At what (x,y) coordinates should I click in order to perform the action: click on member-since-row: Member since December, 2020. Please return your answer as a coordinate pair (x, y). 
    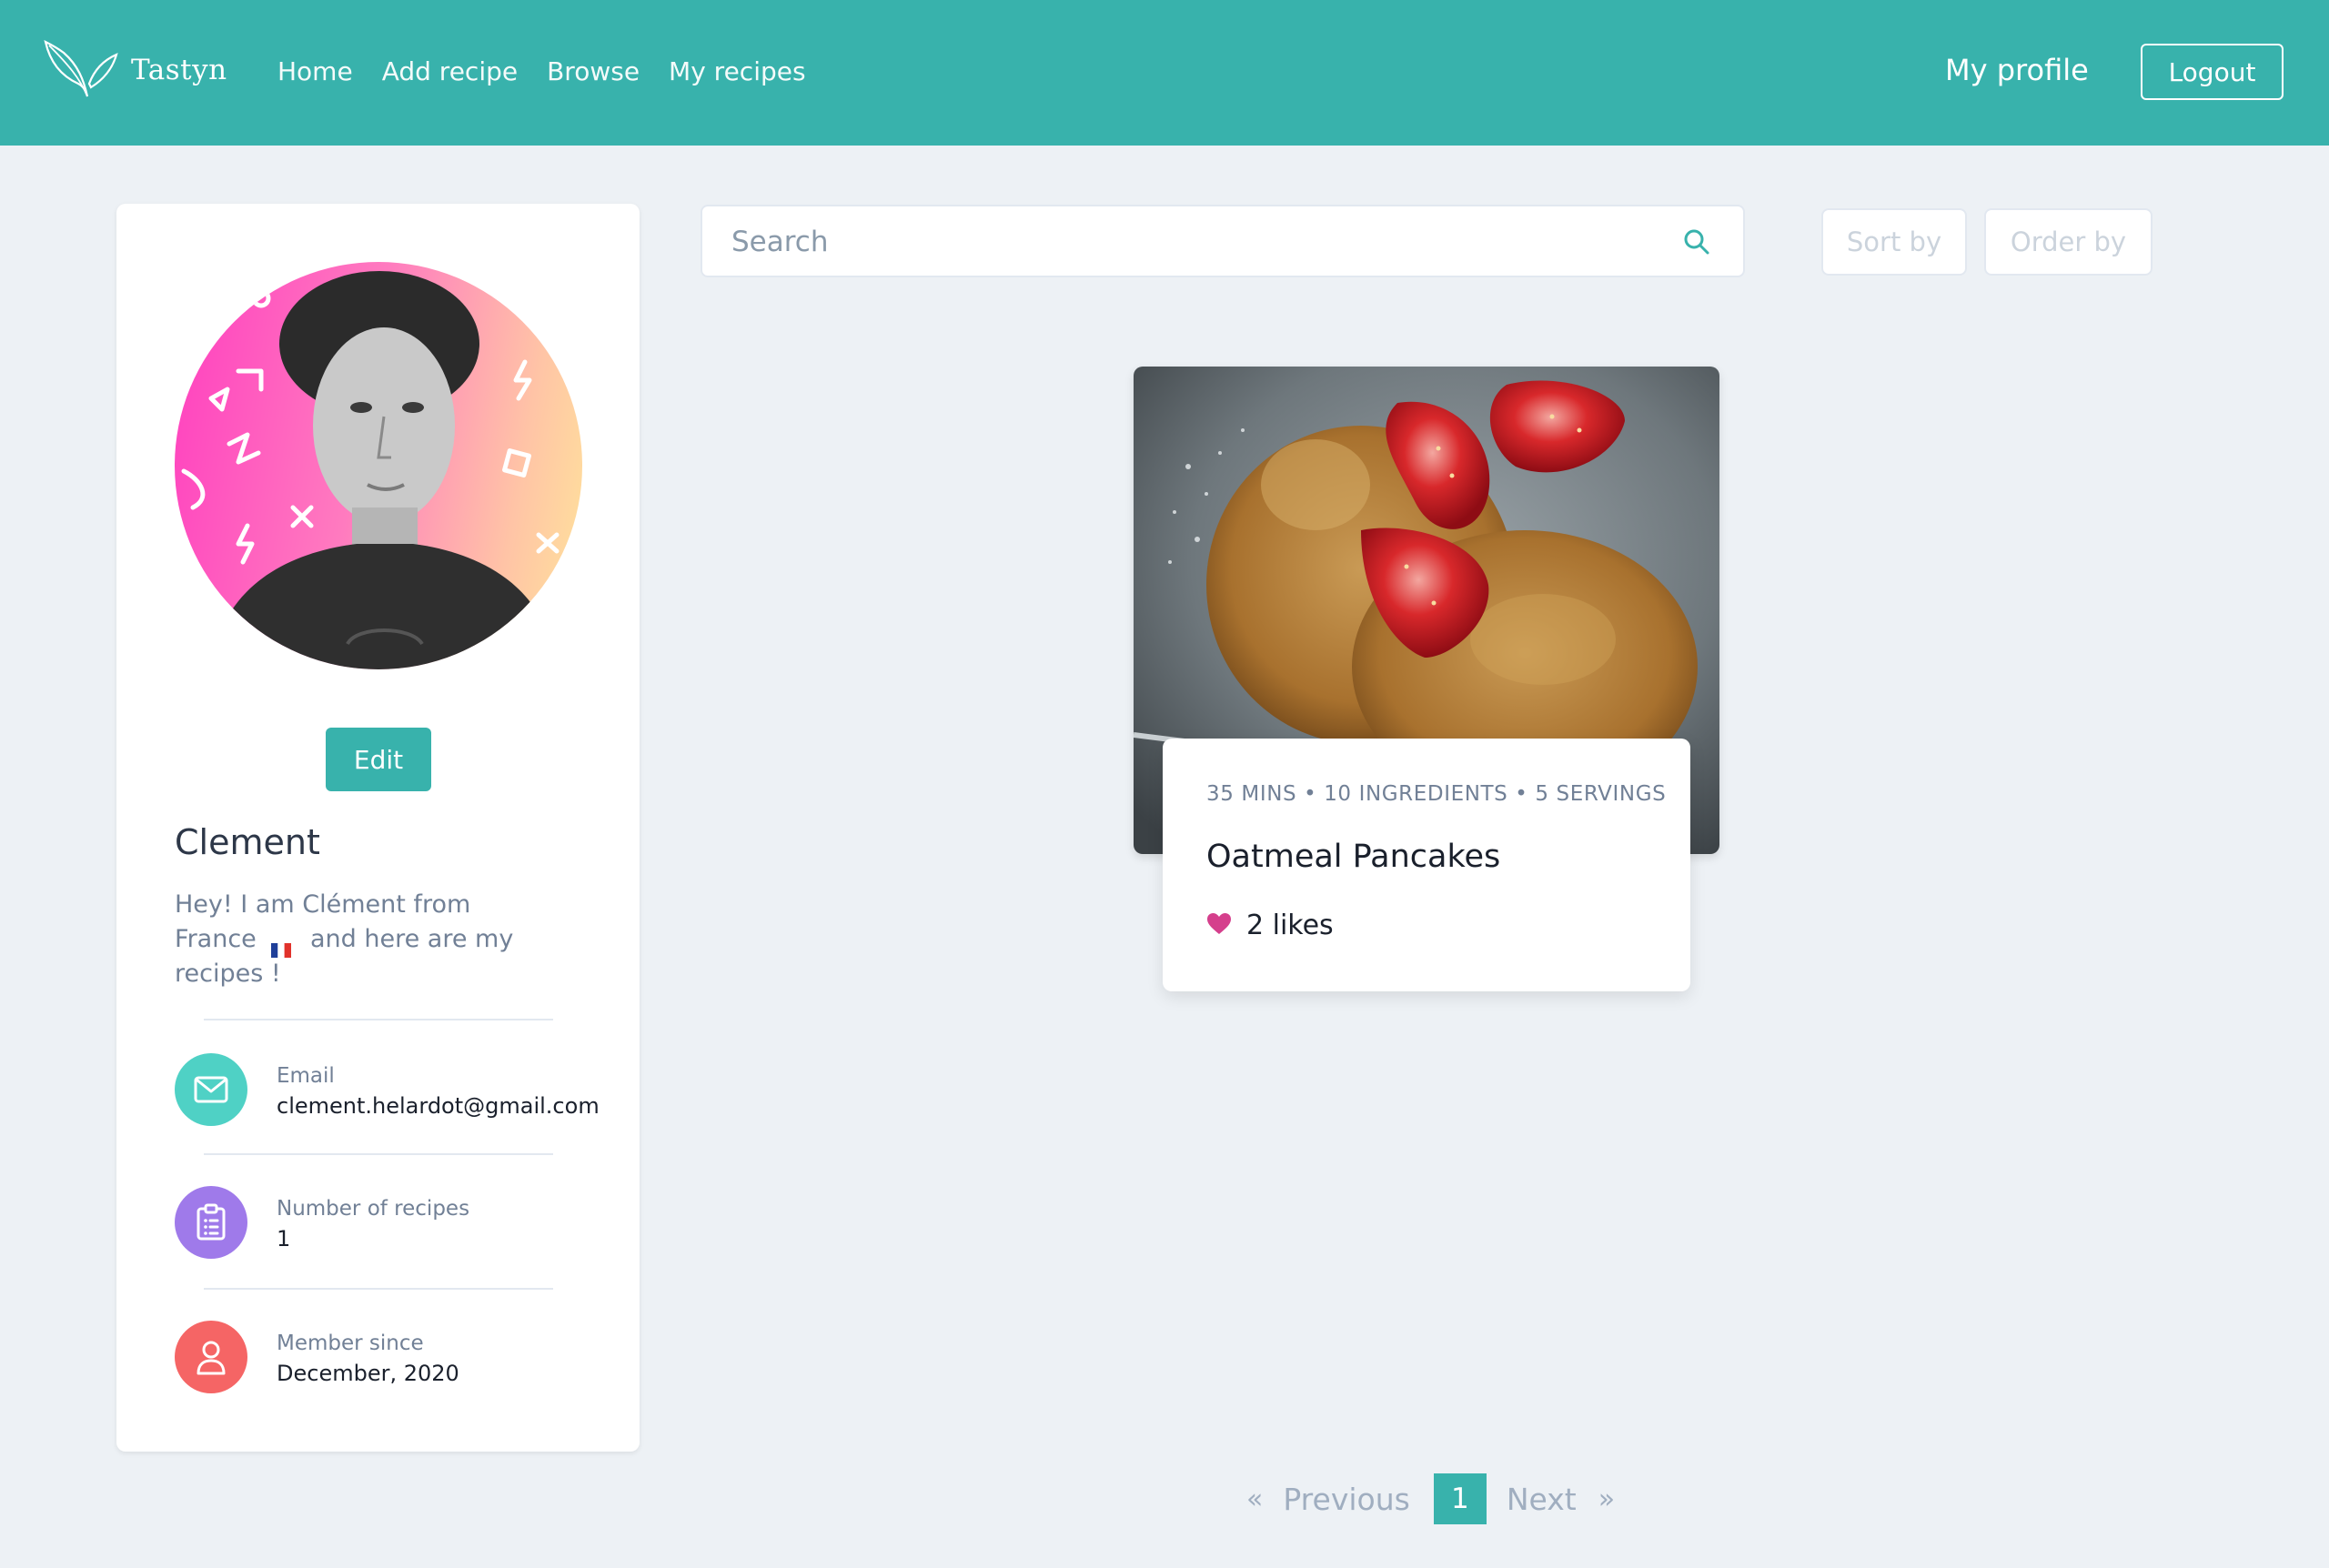
    Looking at the image, I should click on (393, 1357).